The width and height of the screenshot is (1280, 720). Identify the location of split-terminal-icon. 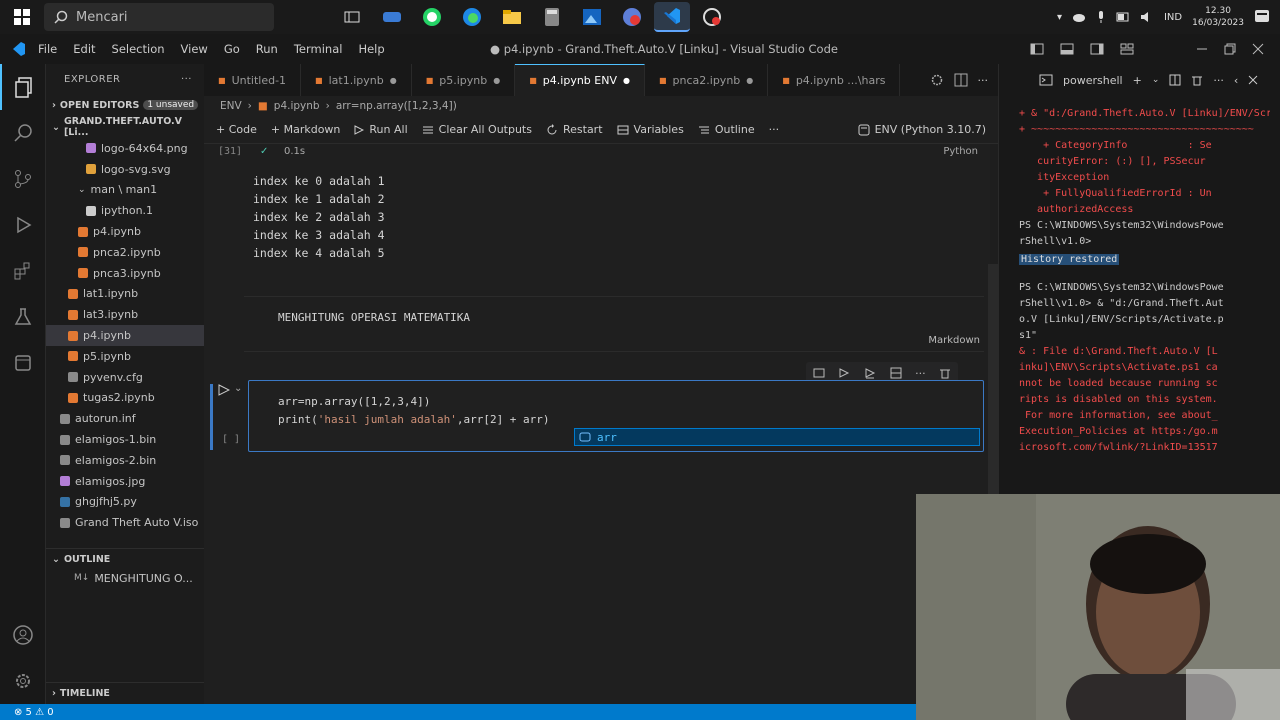
(1175, 80).